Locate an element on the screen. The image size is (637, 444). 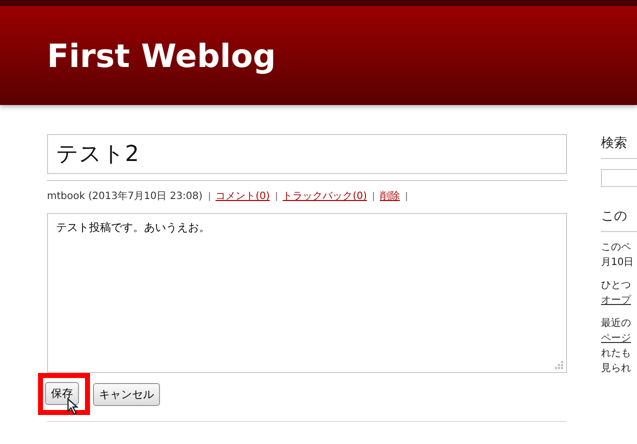
resize-grip-icon is located at coordinates (558, 364).